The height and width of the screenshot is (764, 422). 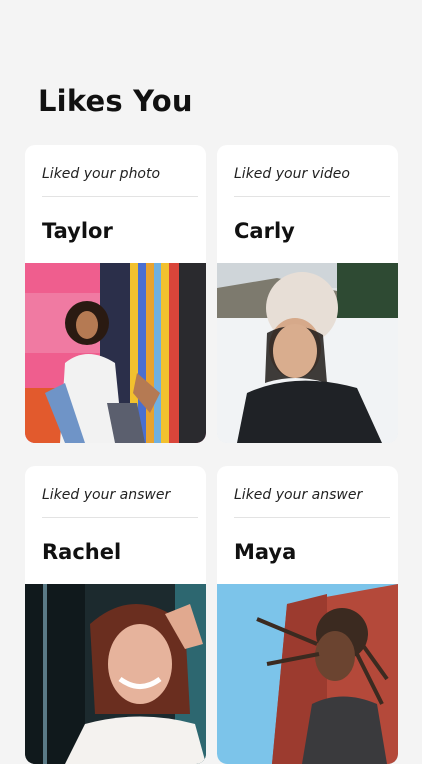 I want to click on profile-name: Maya, so click(x=265, y=552).